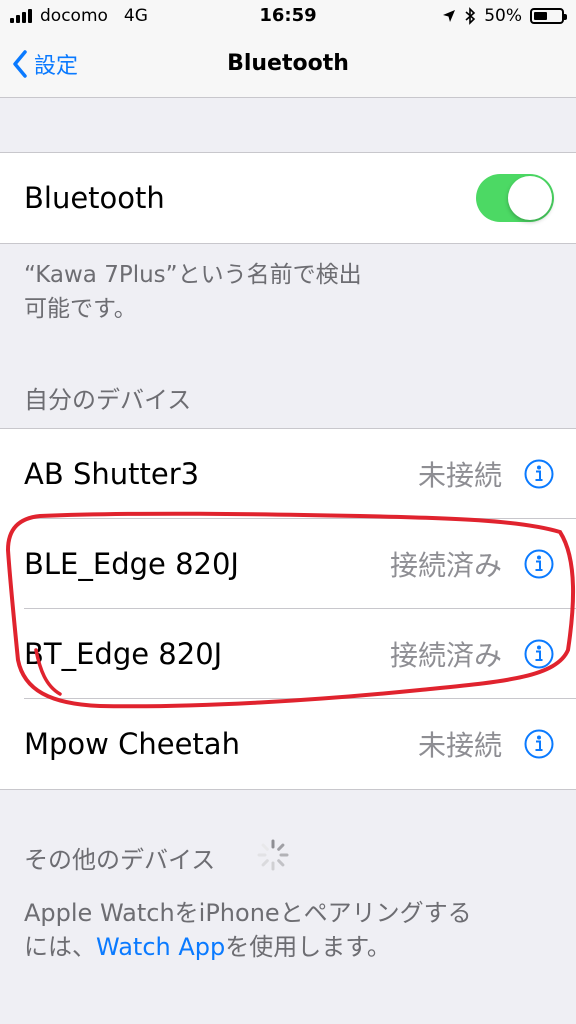 The height and width of the screenshot is (1024, 576). I want to click on status-right: 50%, so click(504, 16).